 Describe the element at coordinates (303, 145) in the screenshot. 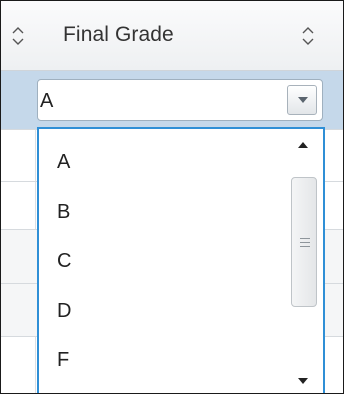

I see `scroll-up-icon` at that location.